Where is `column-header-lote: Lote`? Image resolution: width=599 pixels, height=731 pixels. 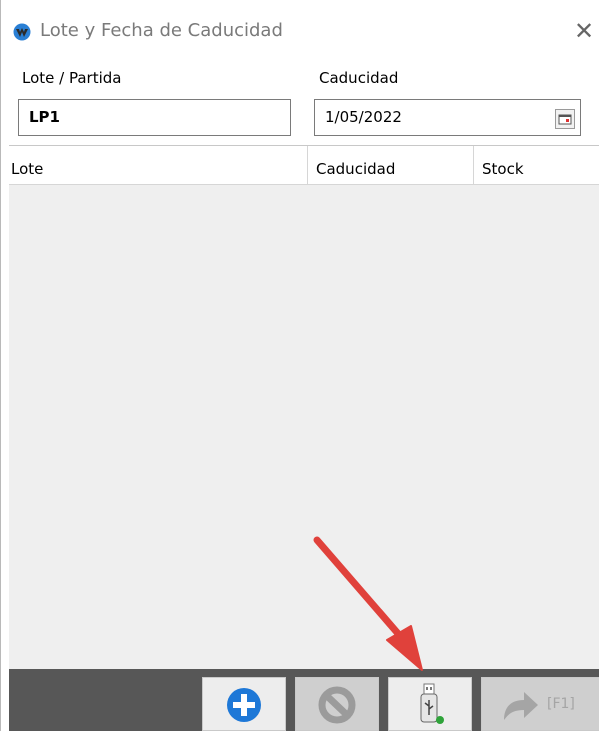 column-header-lote: Lote is located at coordinates (158, 165).